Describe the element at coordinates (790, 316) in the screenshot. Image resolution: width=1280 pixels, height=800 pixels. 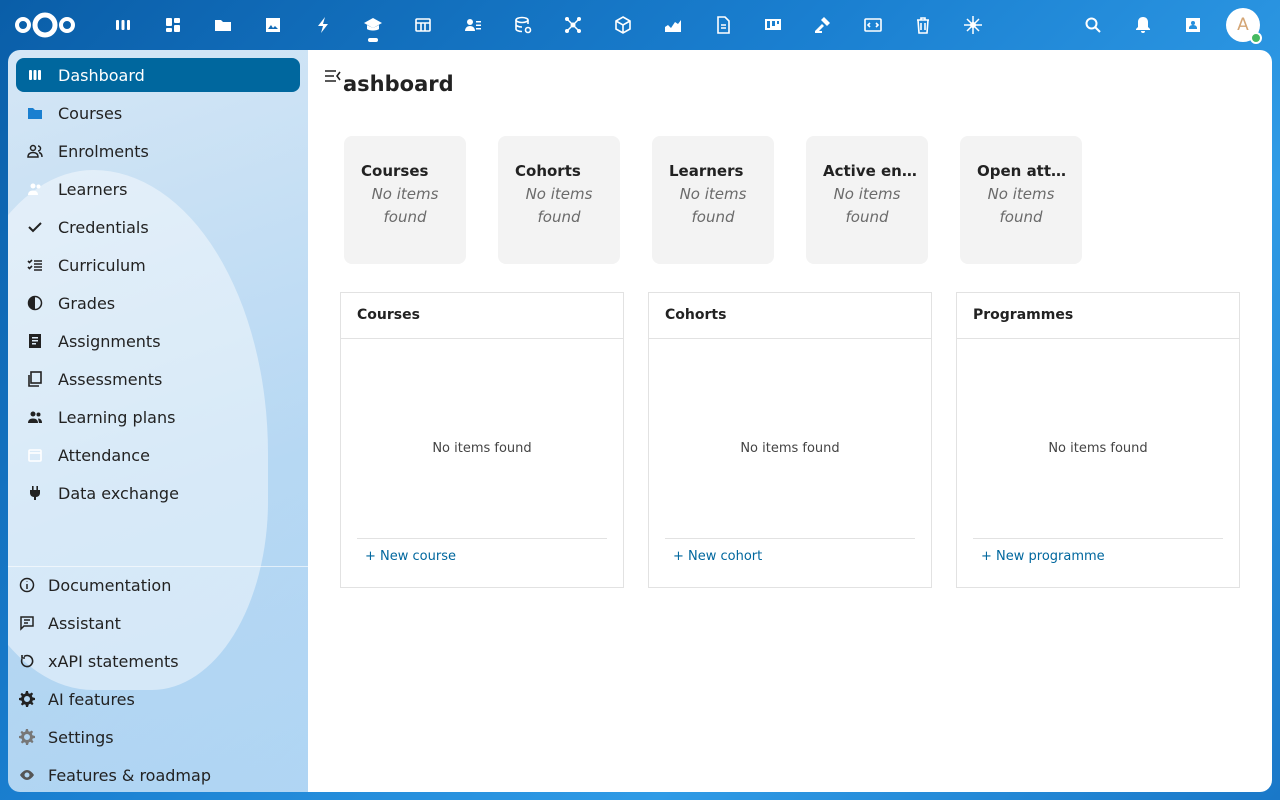
I see `panel-title: Cohorts` at that location.